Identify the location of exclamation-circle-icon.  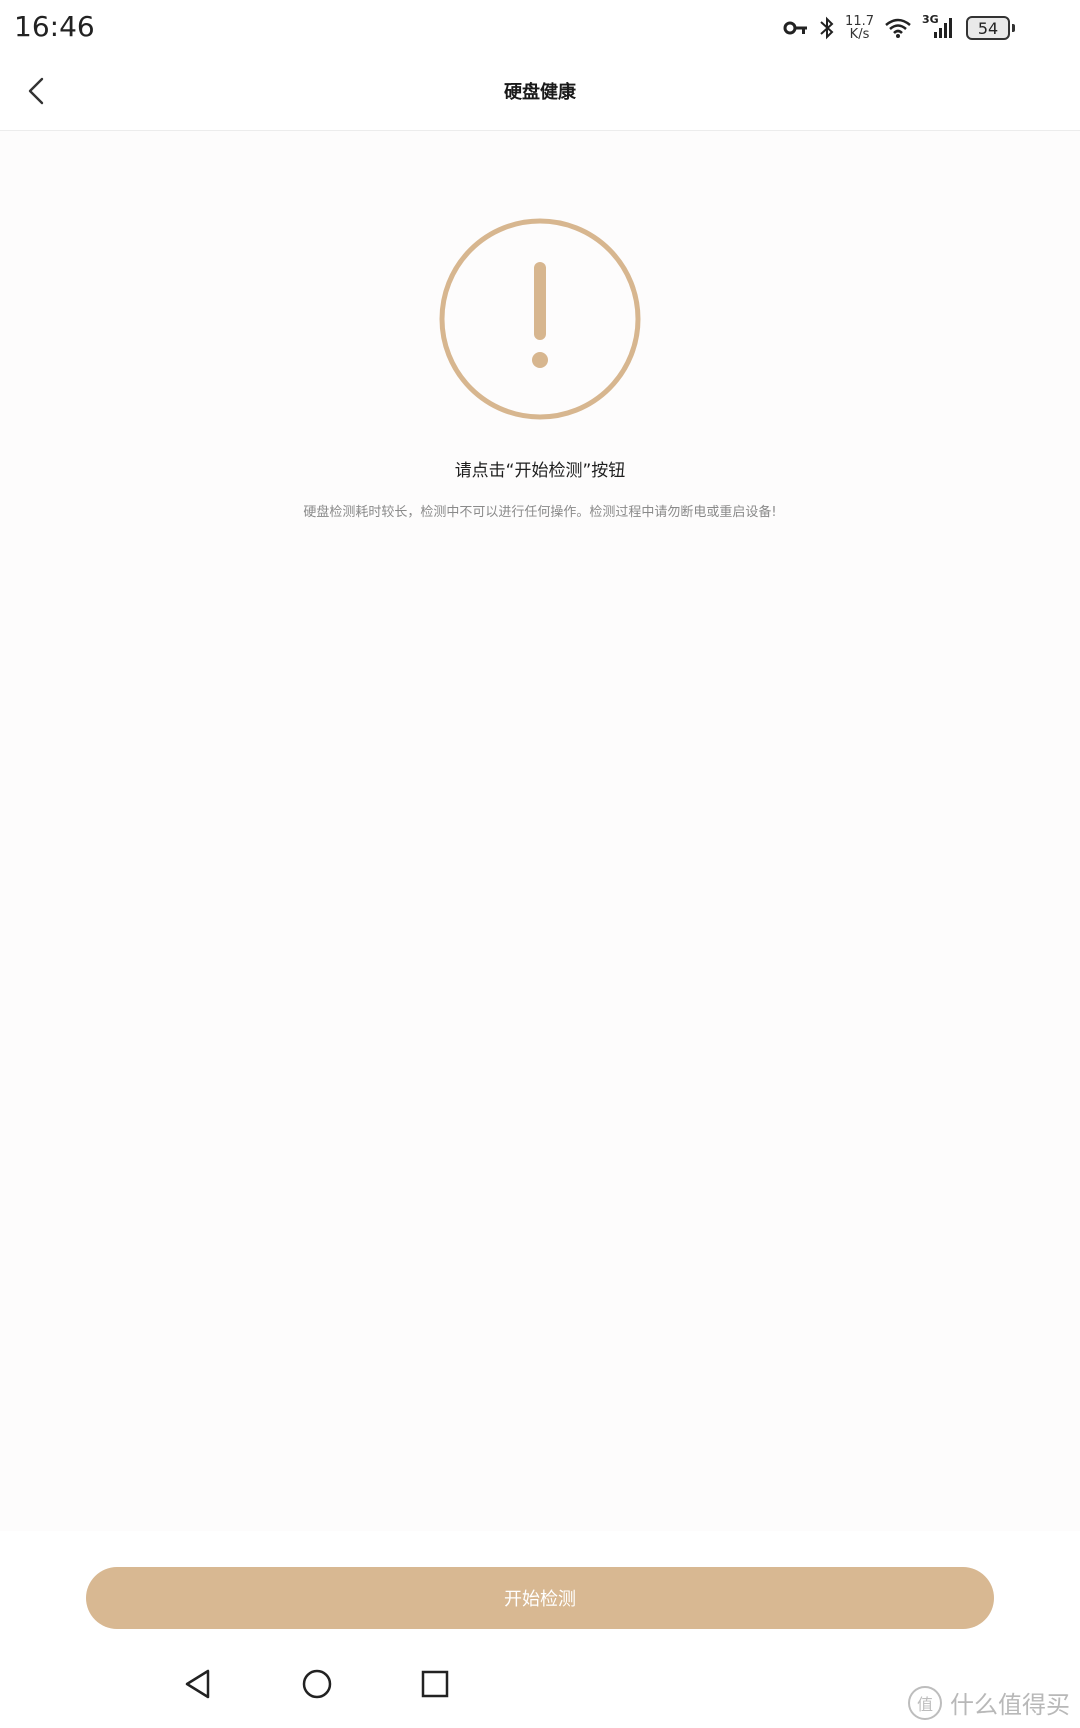
(540, 319).